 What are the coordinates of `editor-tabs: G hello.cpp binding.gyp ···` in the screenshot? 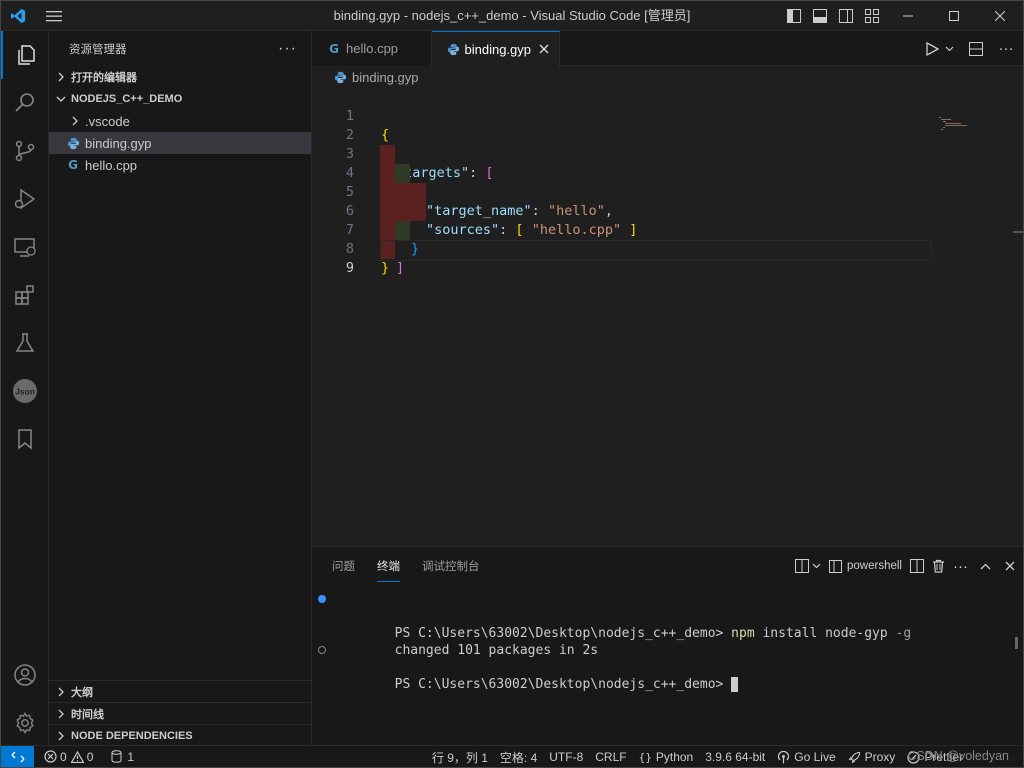 It's located at (667, 49).